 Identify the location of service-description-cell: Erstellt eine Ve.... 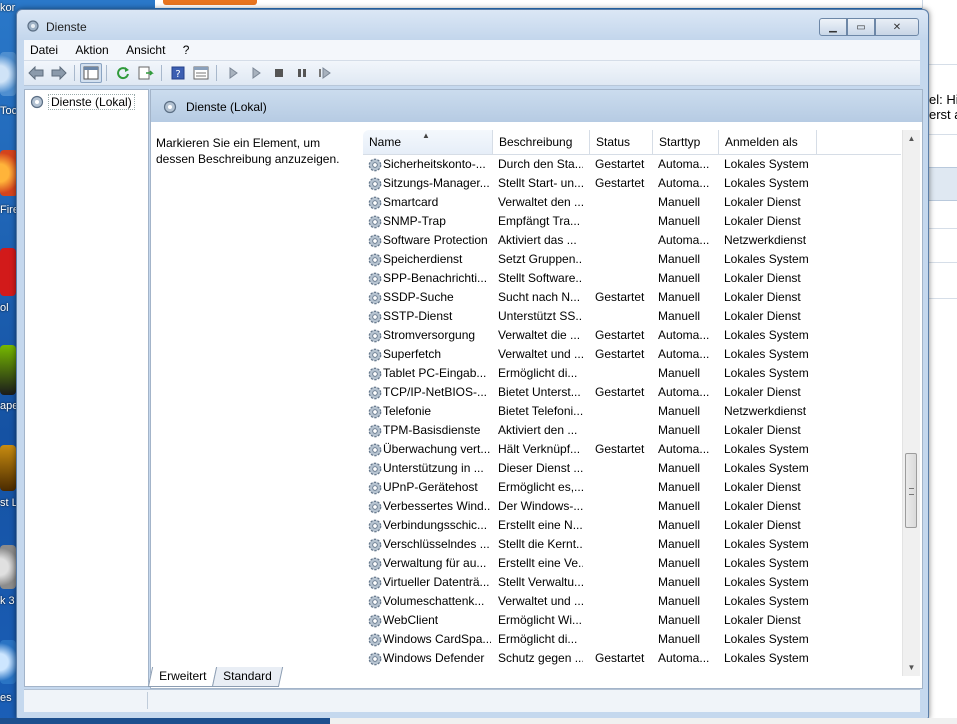
(540, 563).